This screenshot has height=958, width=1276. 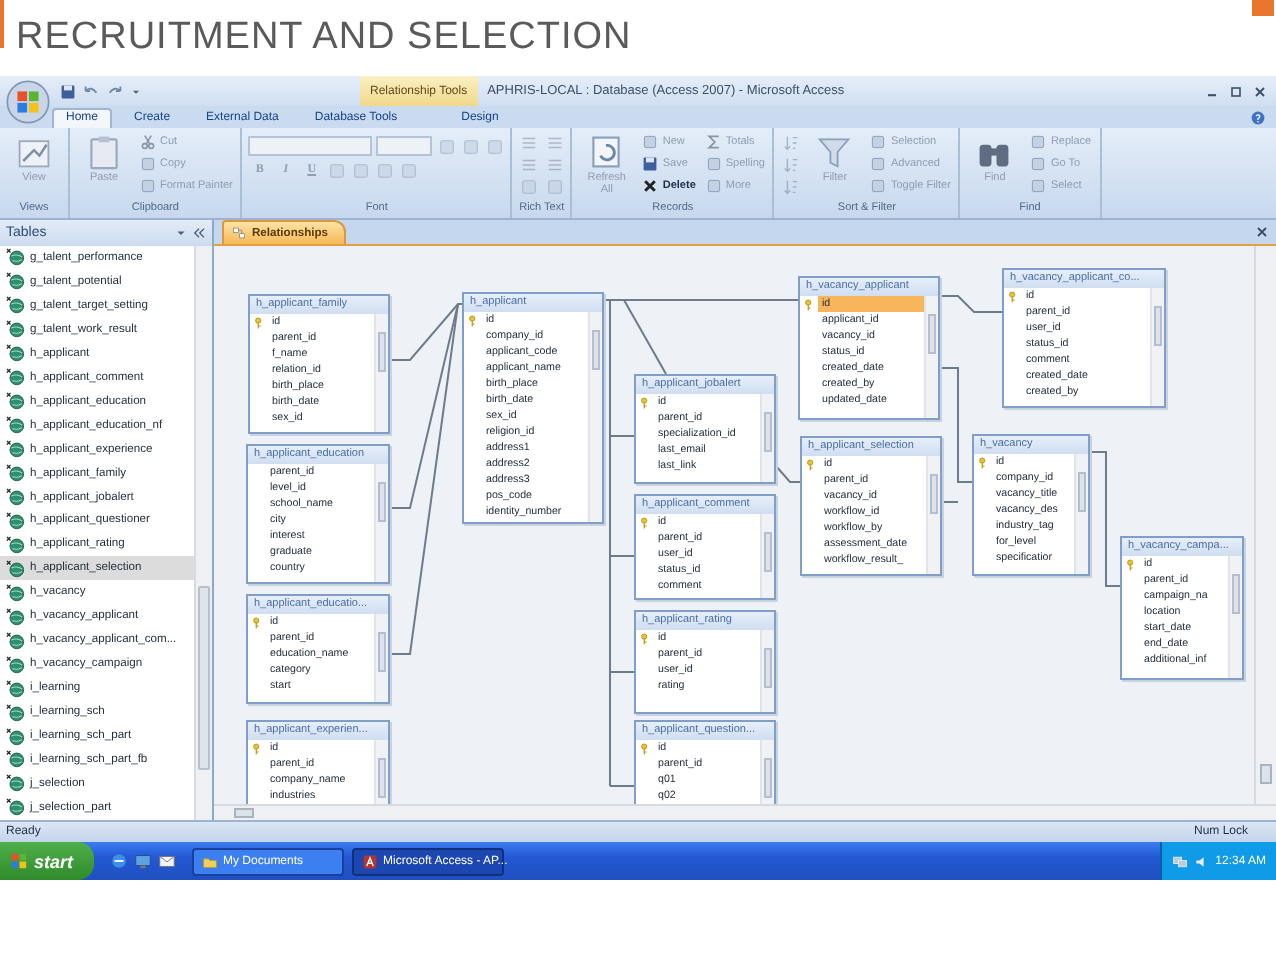 What do you see at coordinates (118, 861) in the screenshot?
I see `browser-icon` at bounding box center [118, 861].